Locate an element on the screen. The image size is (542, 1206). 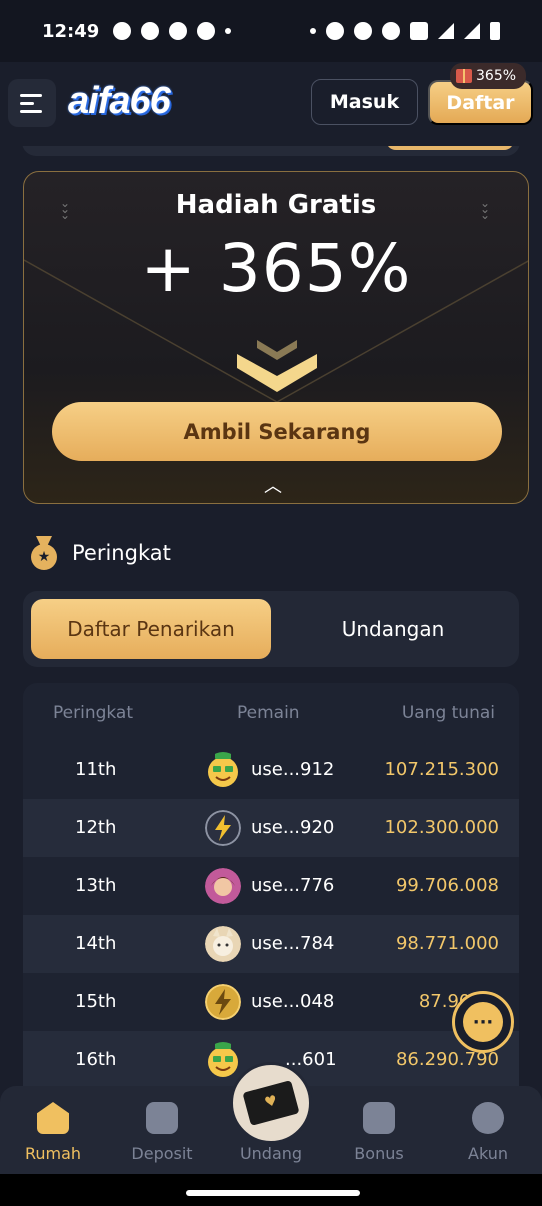
row-player: use...784 is located at coordinates (293, 943).